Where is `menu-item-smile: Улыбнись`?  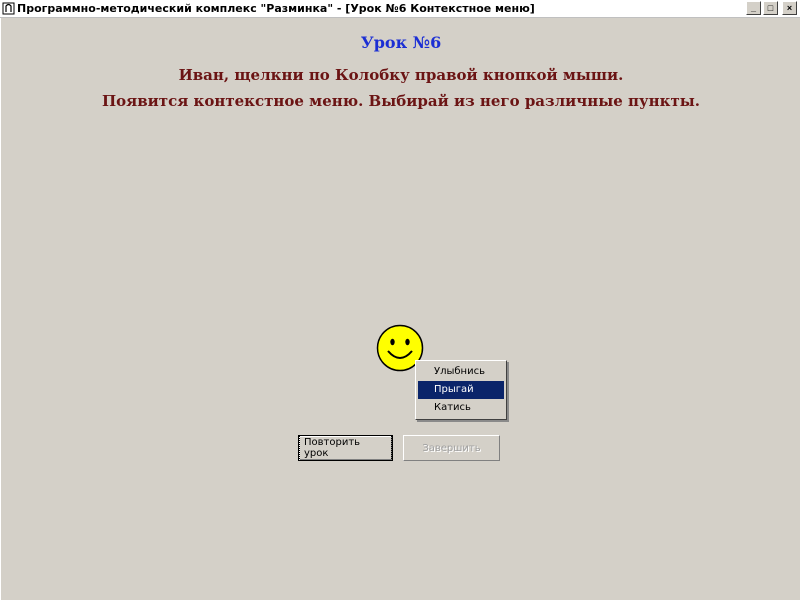 menu-item-smile: Улыбнись is located at coordinates (461, 372).